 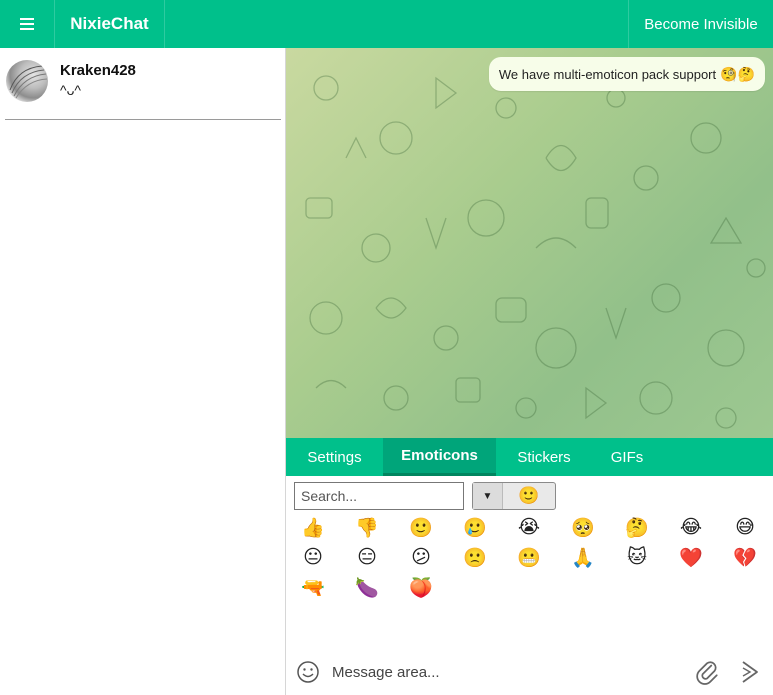 What do you see at coordinates (583, 527) in the screenshot?
I see `emoticon-item: 🥺` at bounding box center [583, 527].